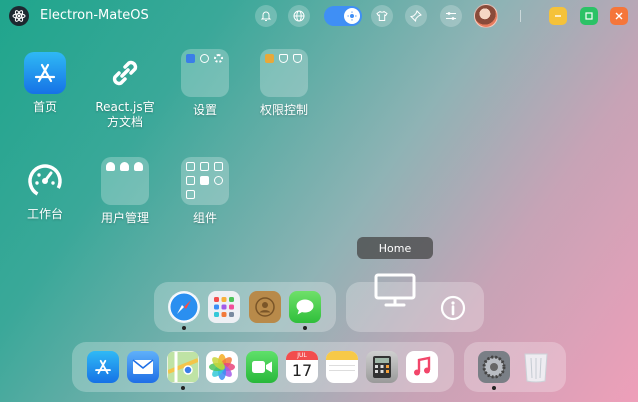 Image resolution: width=638 pixels, height=402 pixels. I want to click on photos-icon, so click(222, 367).